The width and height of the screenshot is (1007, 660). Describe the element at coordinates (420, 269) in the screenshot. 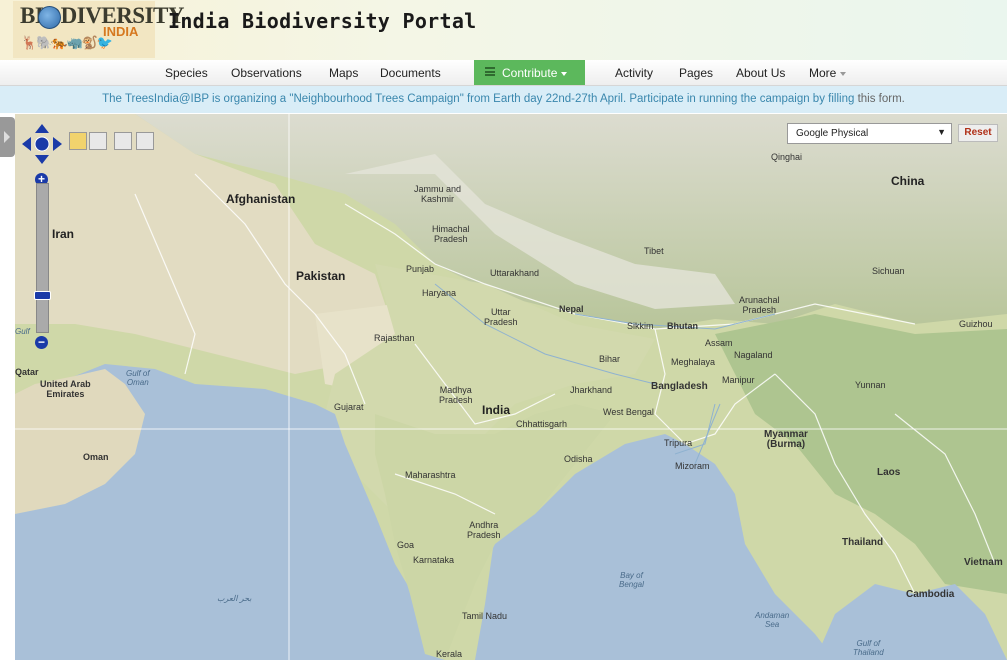

I see `map-label-punjab: Punjab` at that location.